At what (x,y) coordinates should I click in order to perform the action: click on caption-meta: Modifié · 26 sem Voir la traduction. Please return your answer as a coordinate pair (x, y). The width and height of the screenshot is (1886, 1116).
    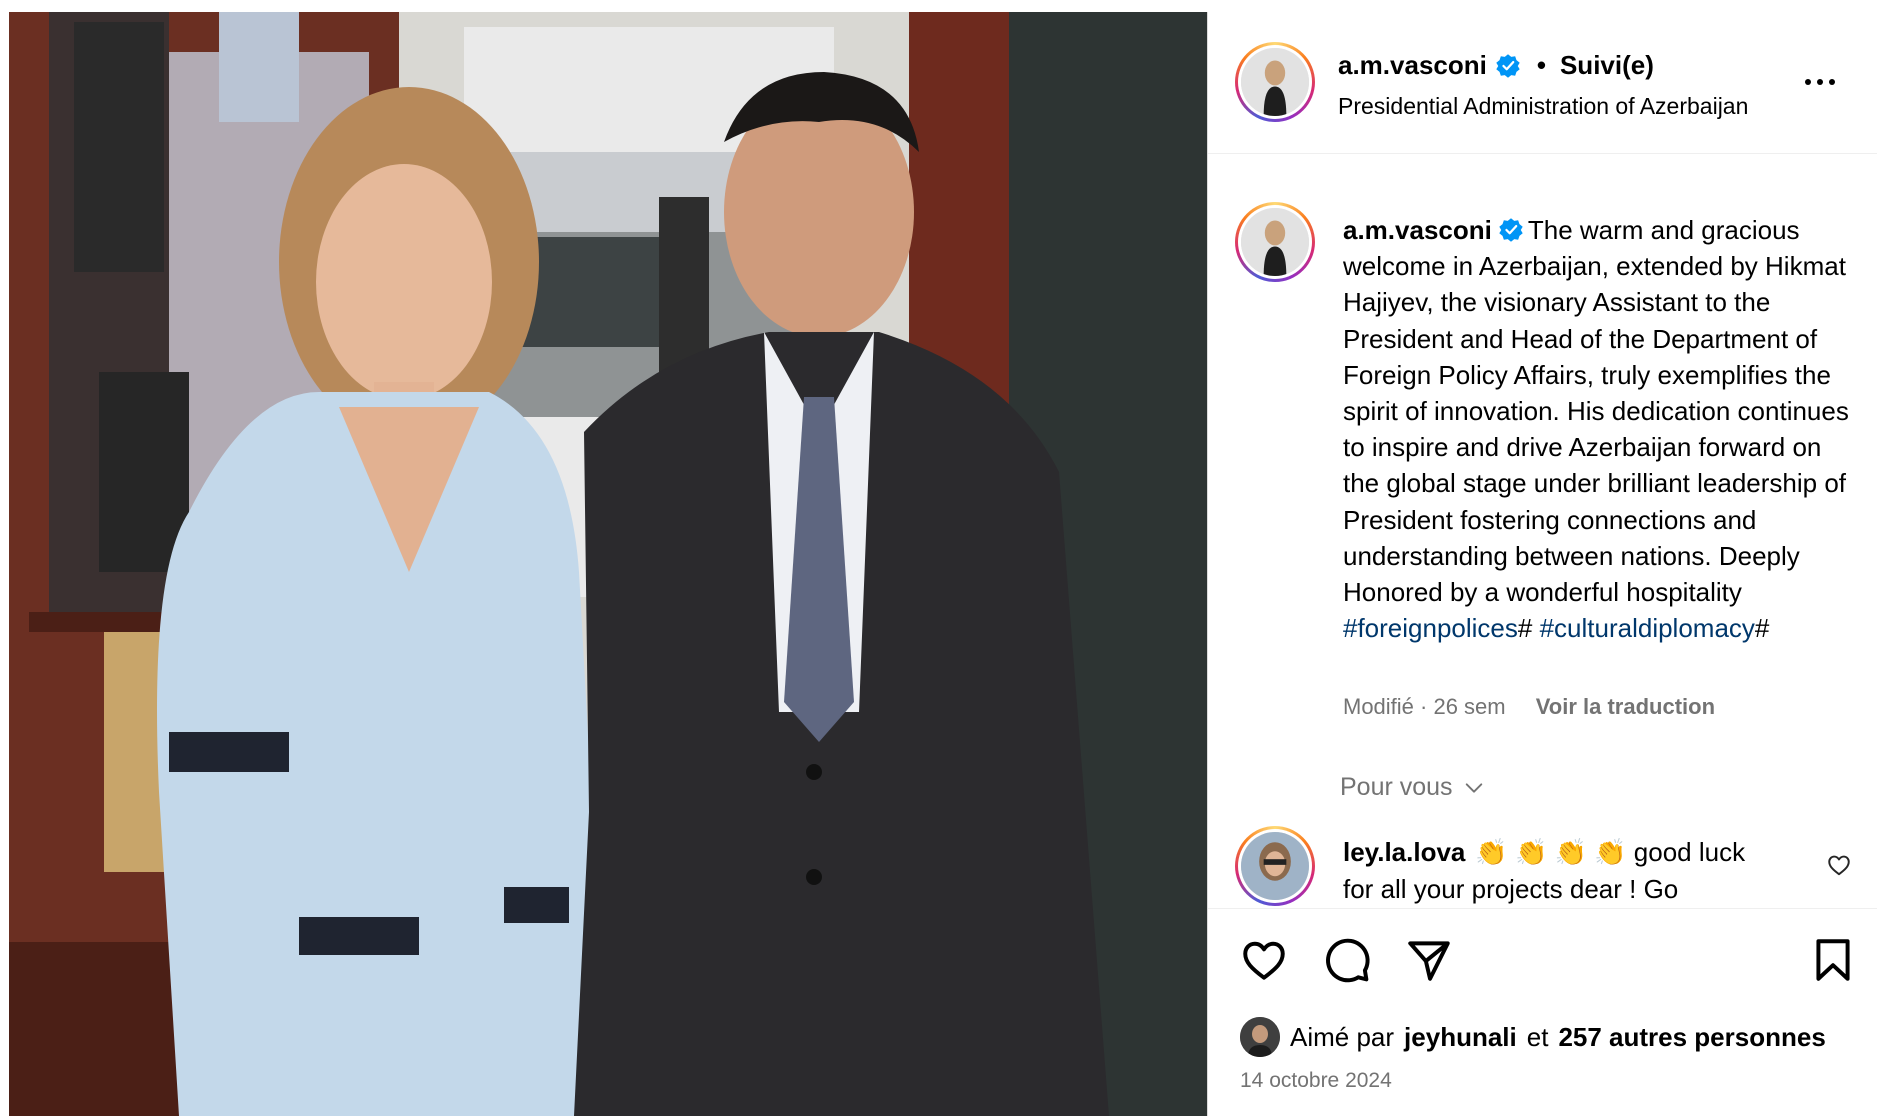
    Looking at the image, I should click on (1529, 707).